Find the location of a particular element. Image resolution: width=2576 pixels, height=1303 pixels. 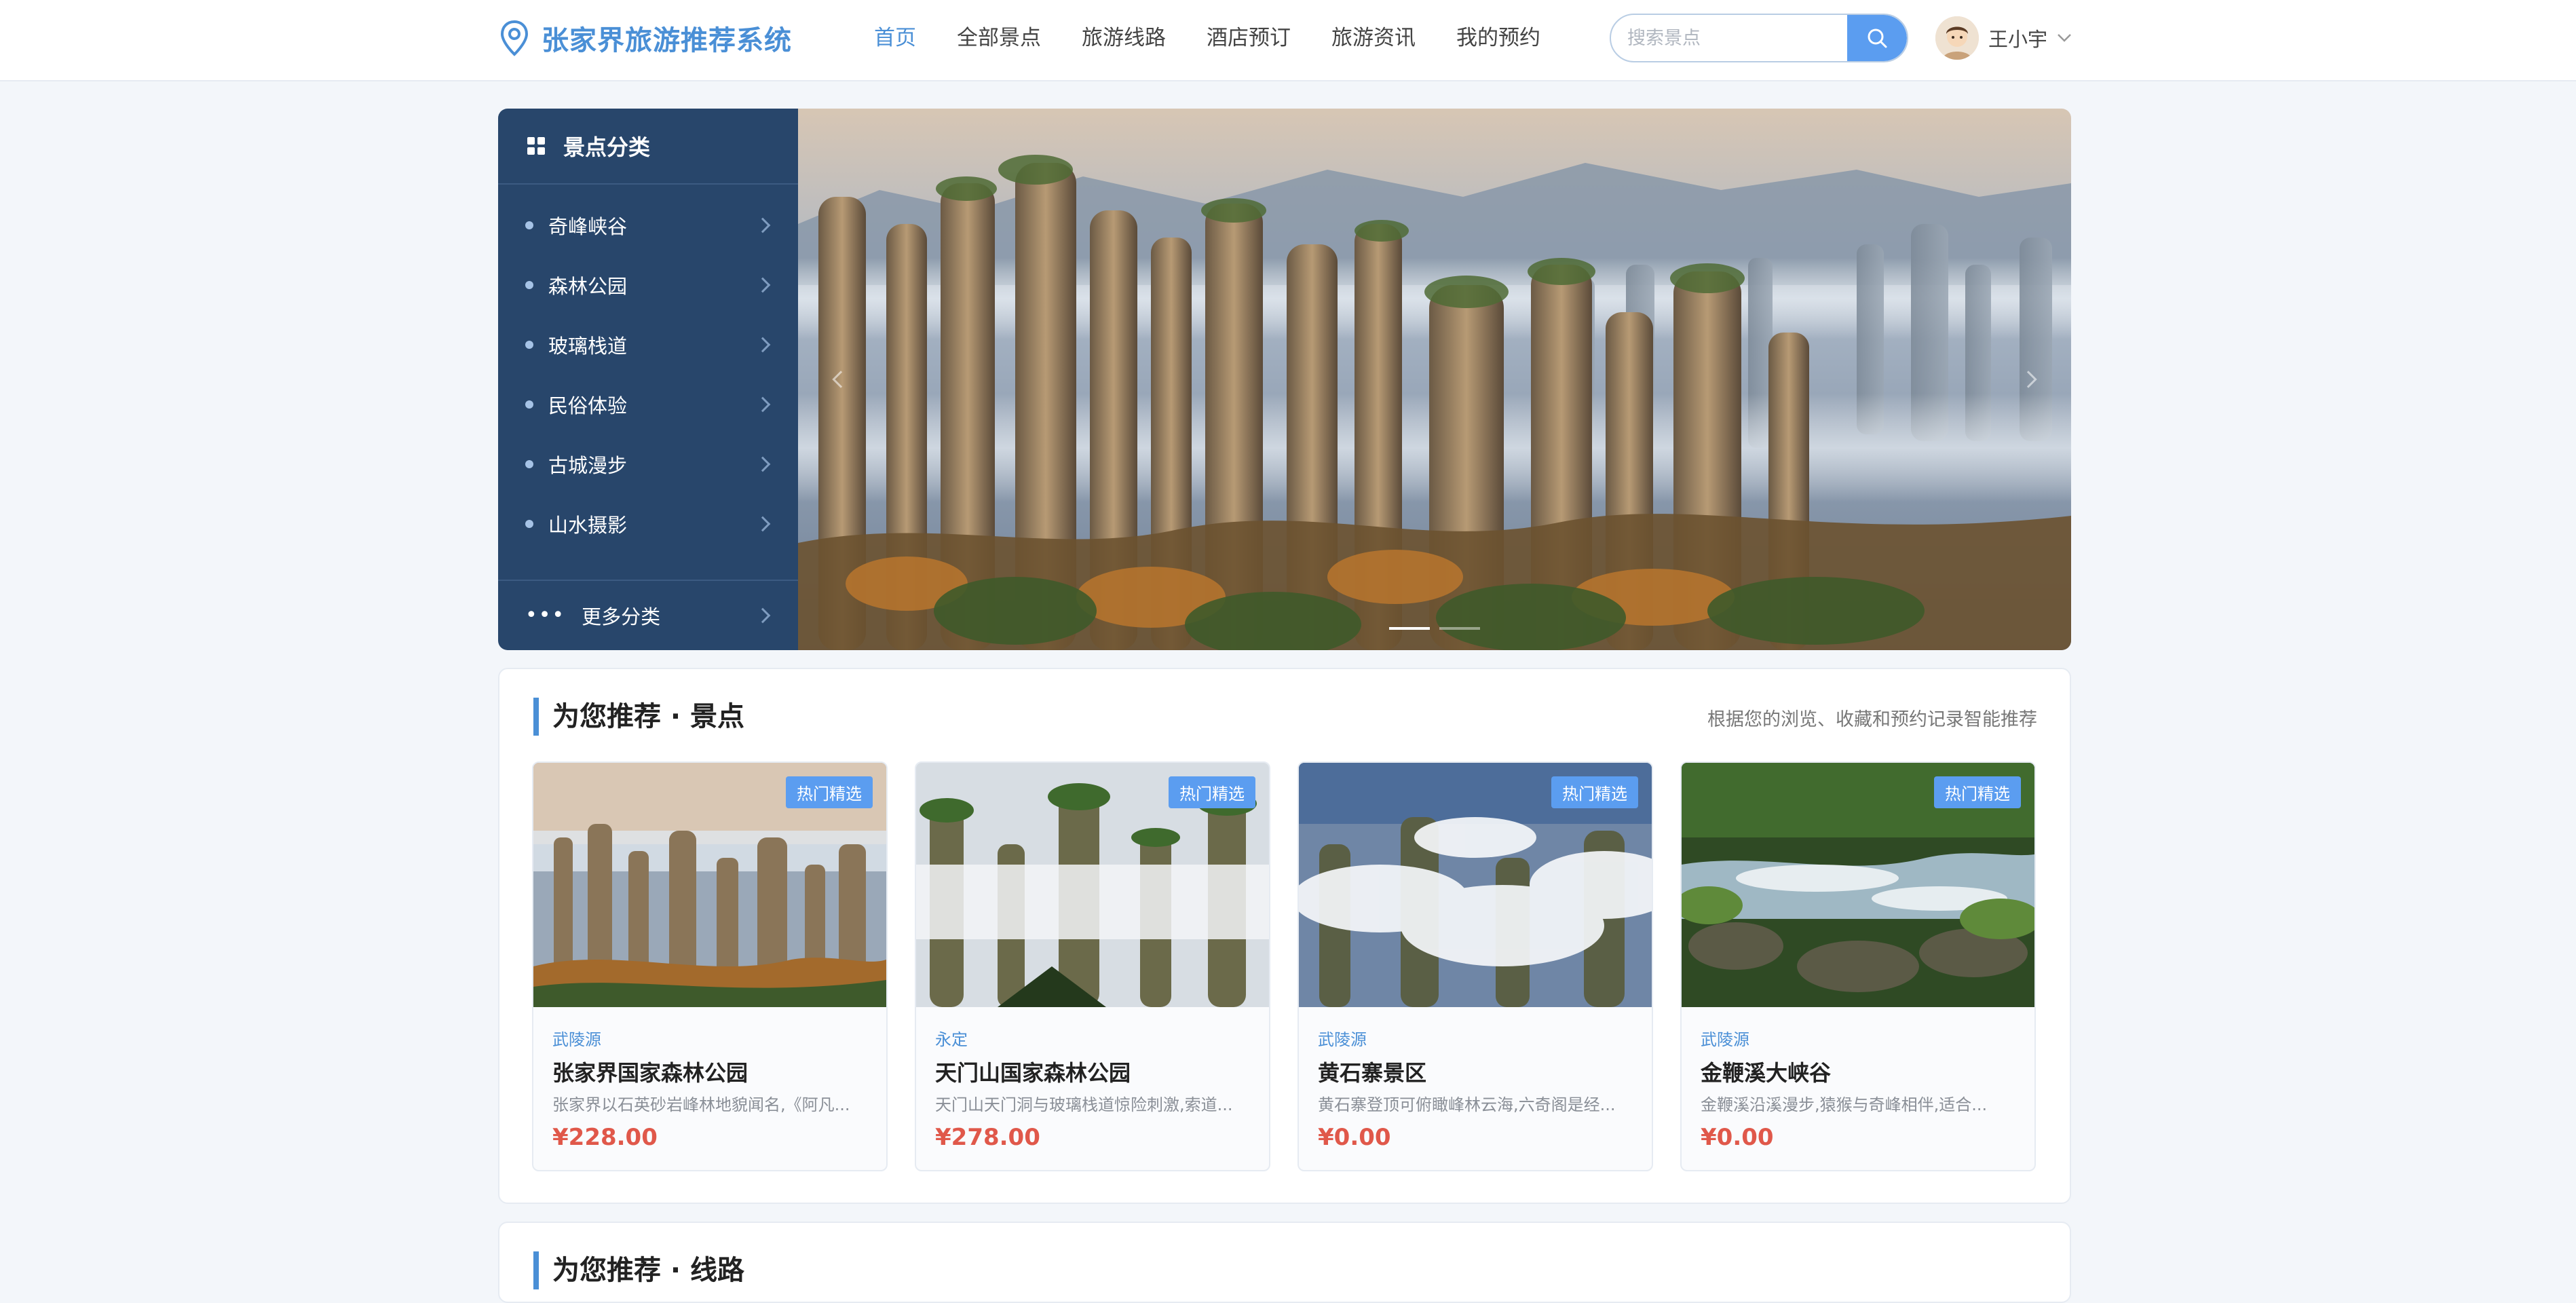

main-nav: 首页 全部景点 旅游线路 酒店预订 旅游资讯 我的预约 is located at coordinates (1228, 38).